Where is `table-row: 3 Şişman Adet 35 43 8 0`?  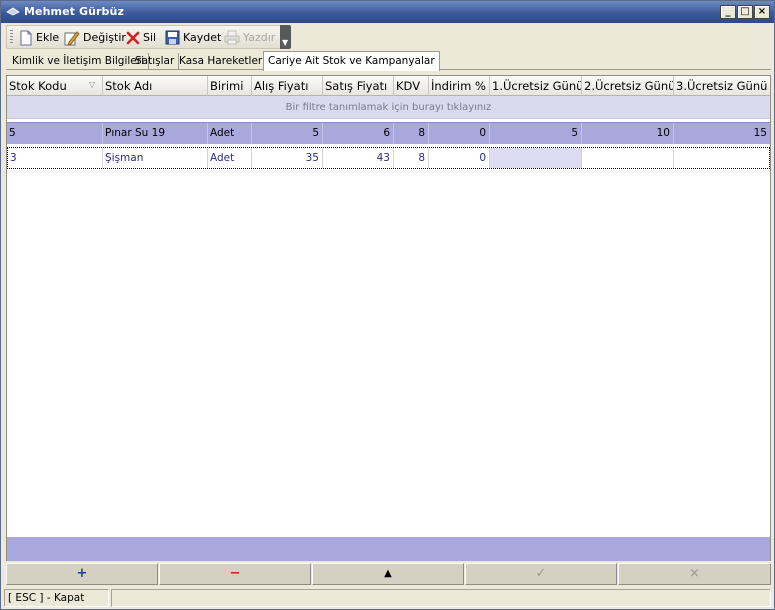 table-row: 3 Şişman Adet 35 43 8 0 is located at coordinates (388, 158).